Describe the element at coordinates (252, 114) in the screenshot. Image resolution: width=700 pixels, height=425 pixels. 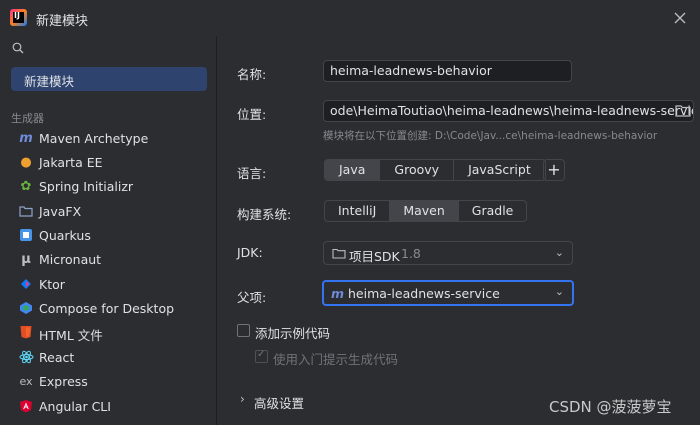
I see `location-label: 位置:` at that location.